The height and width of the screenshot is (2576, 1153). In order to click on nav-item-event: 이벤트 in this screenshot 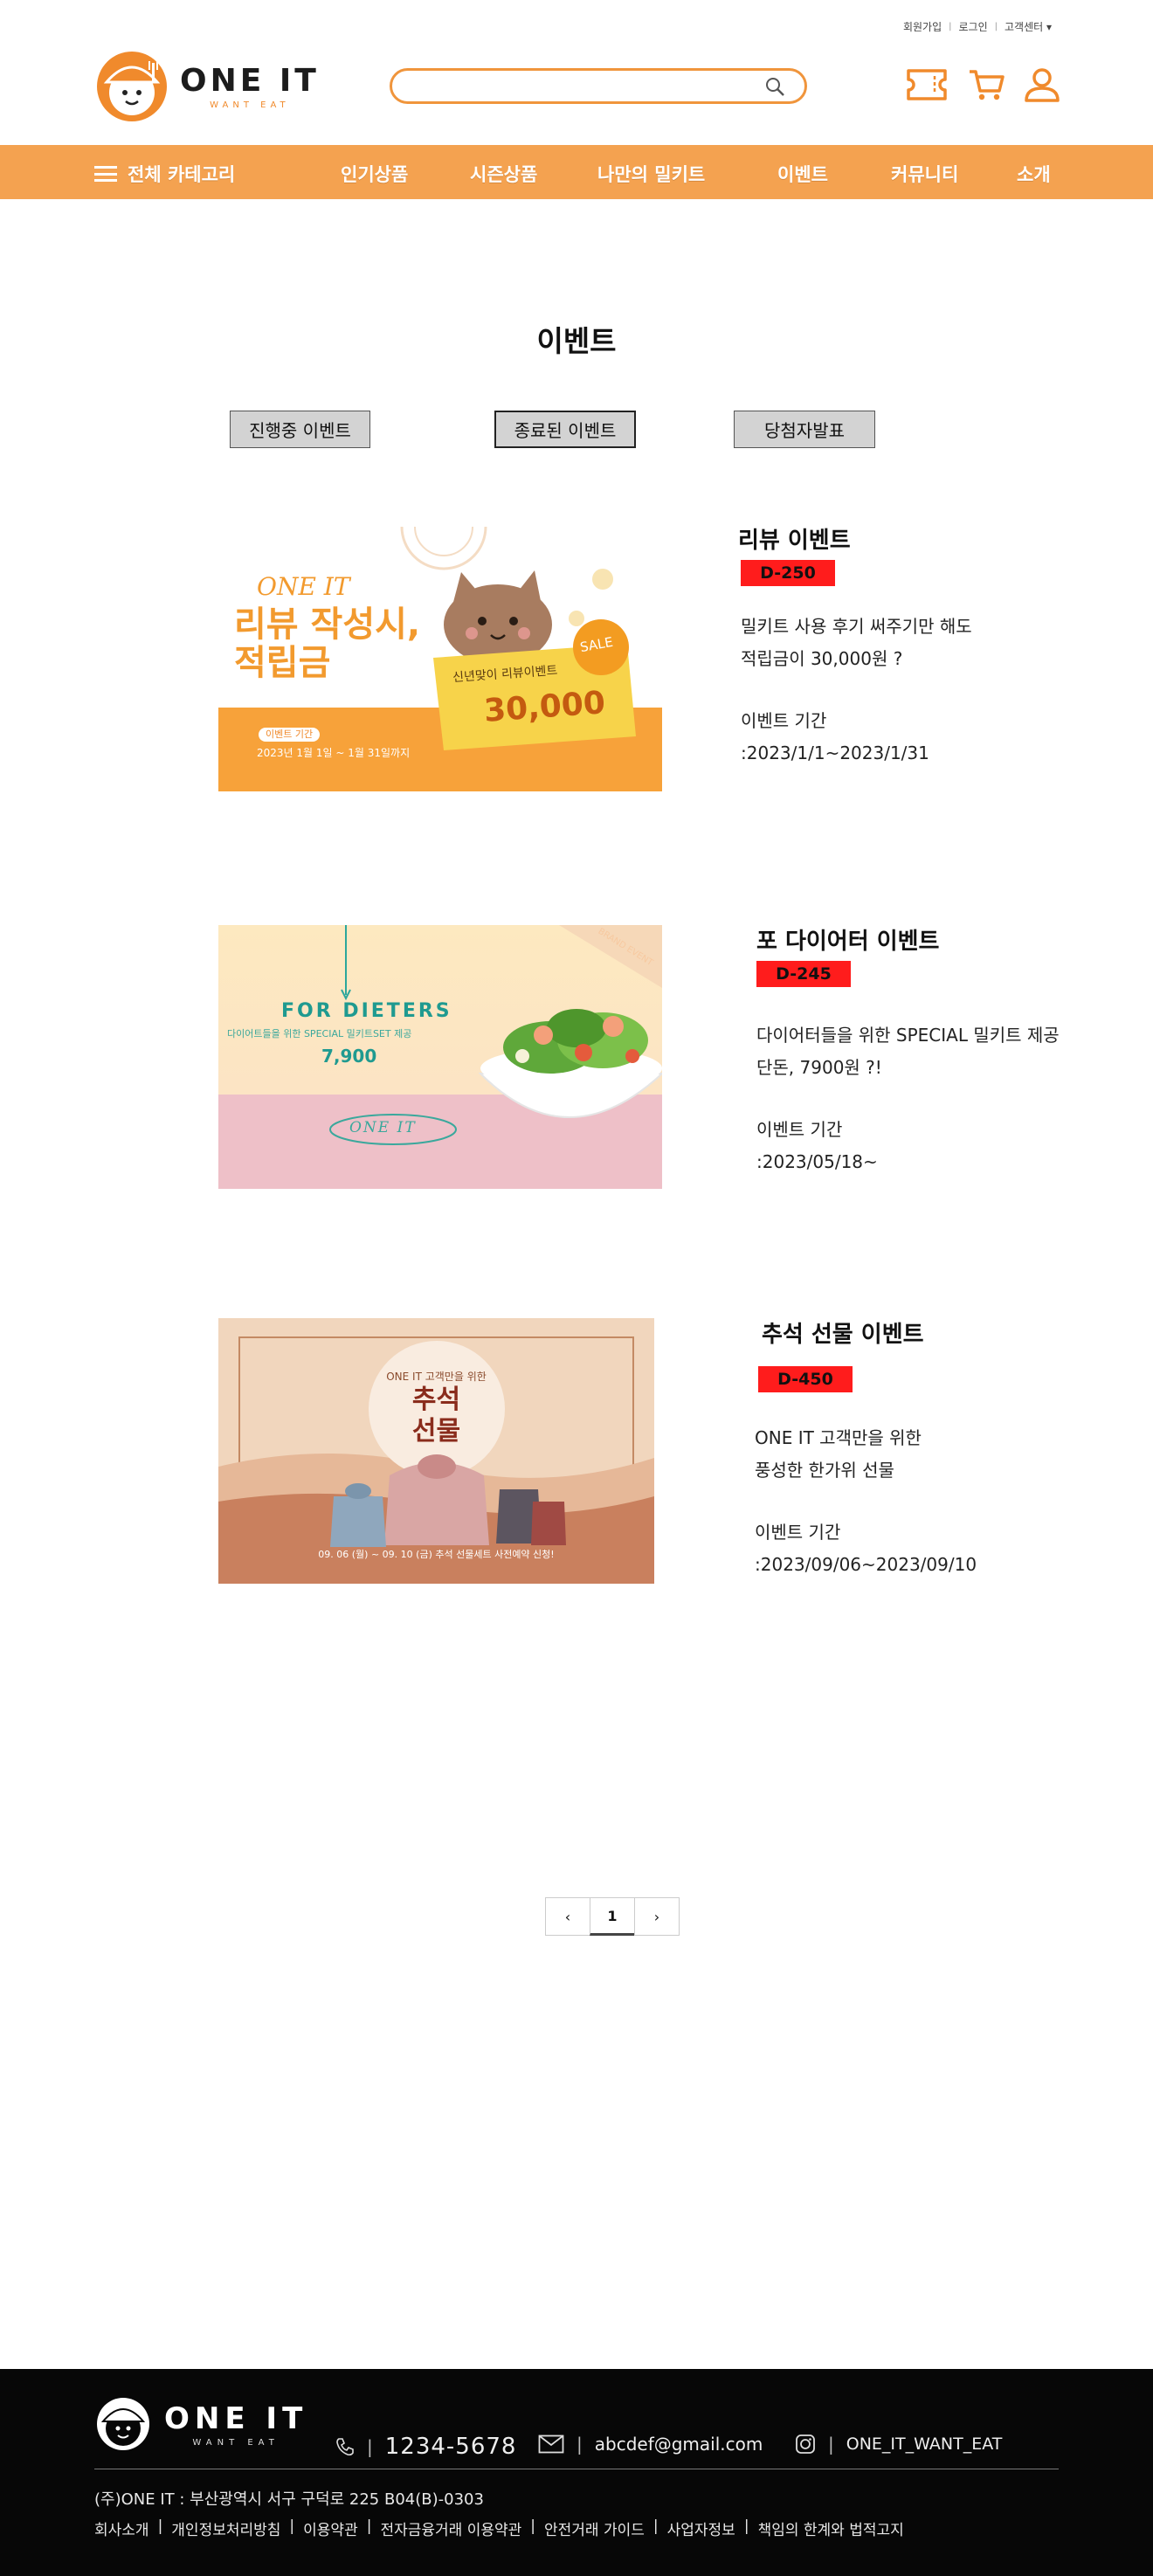, I will do `click(803, 174)`.